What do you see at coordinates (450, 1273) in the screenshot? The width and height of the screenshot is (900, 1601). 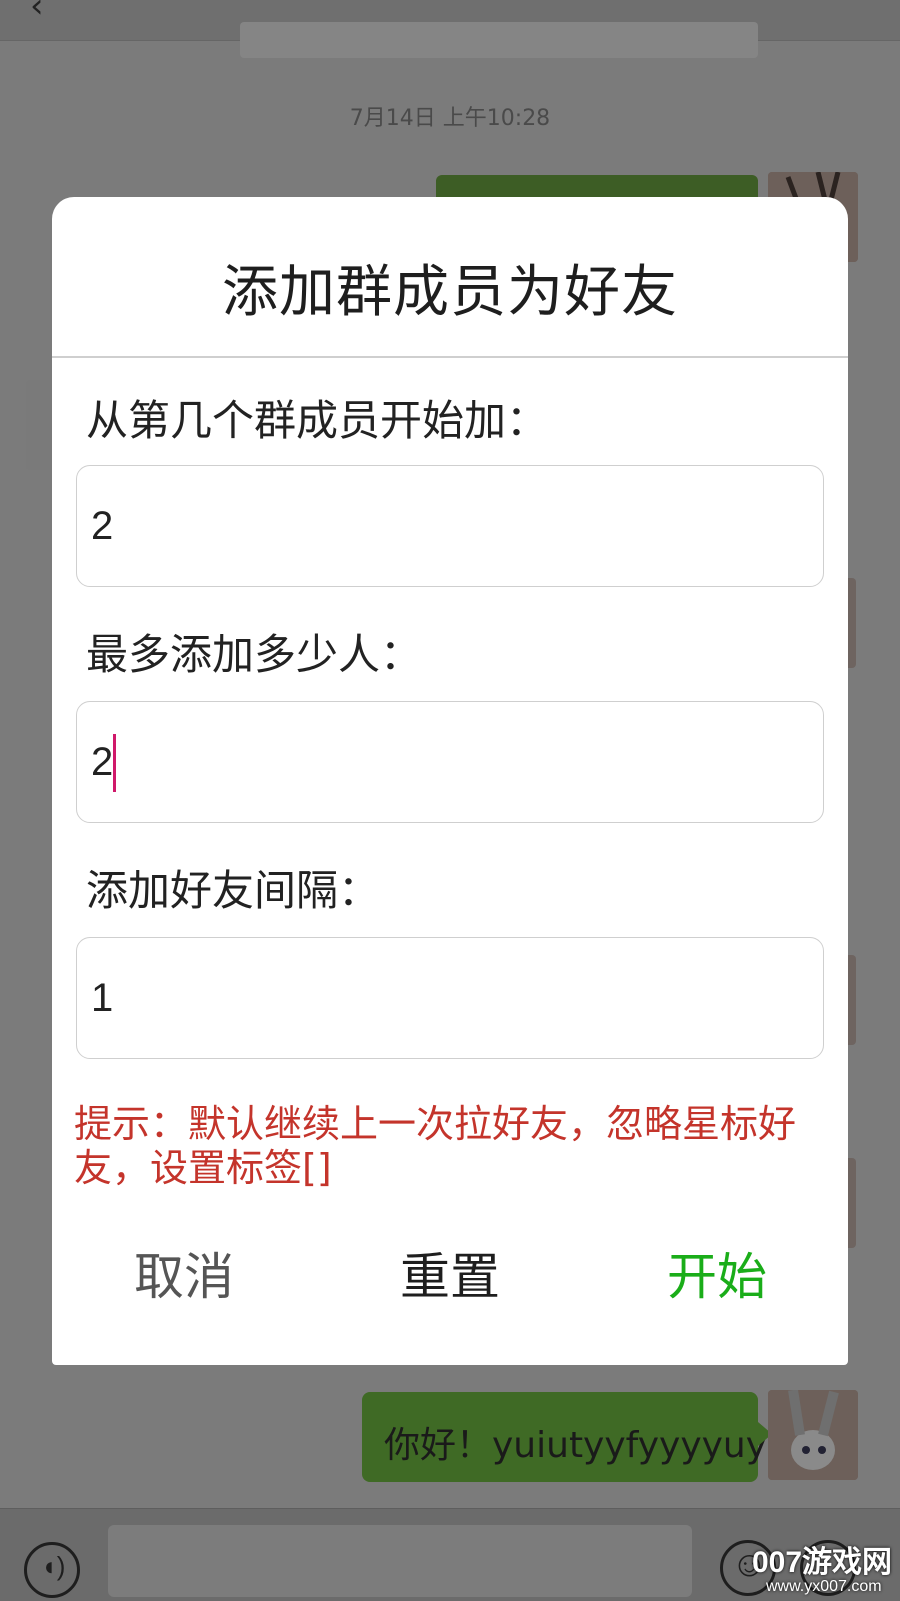 I see `reset-button: 重置` at bounding box center [450, 1273].